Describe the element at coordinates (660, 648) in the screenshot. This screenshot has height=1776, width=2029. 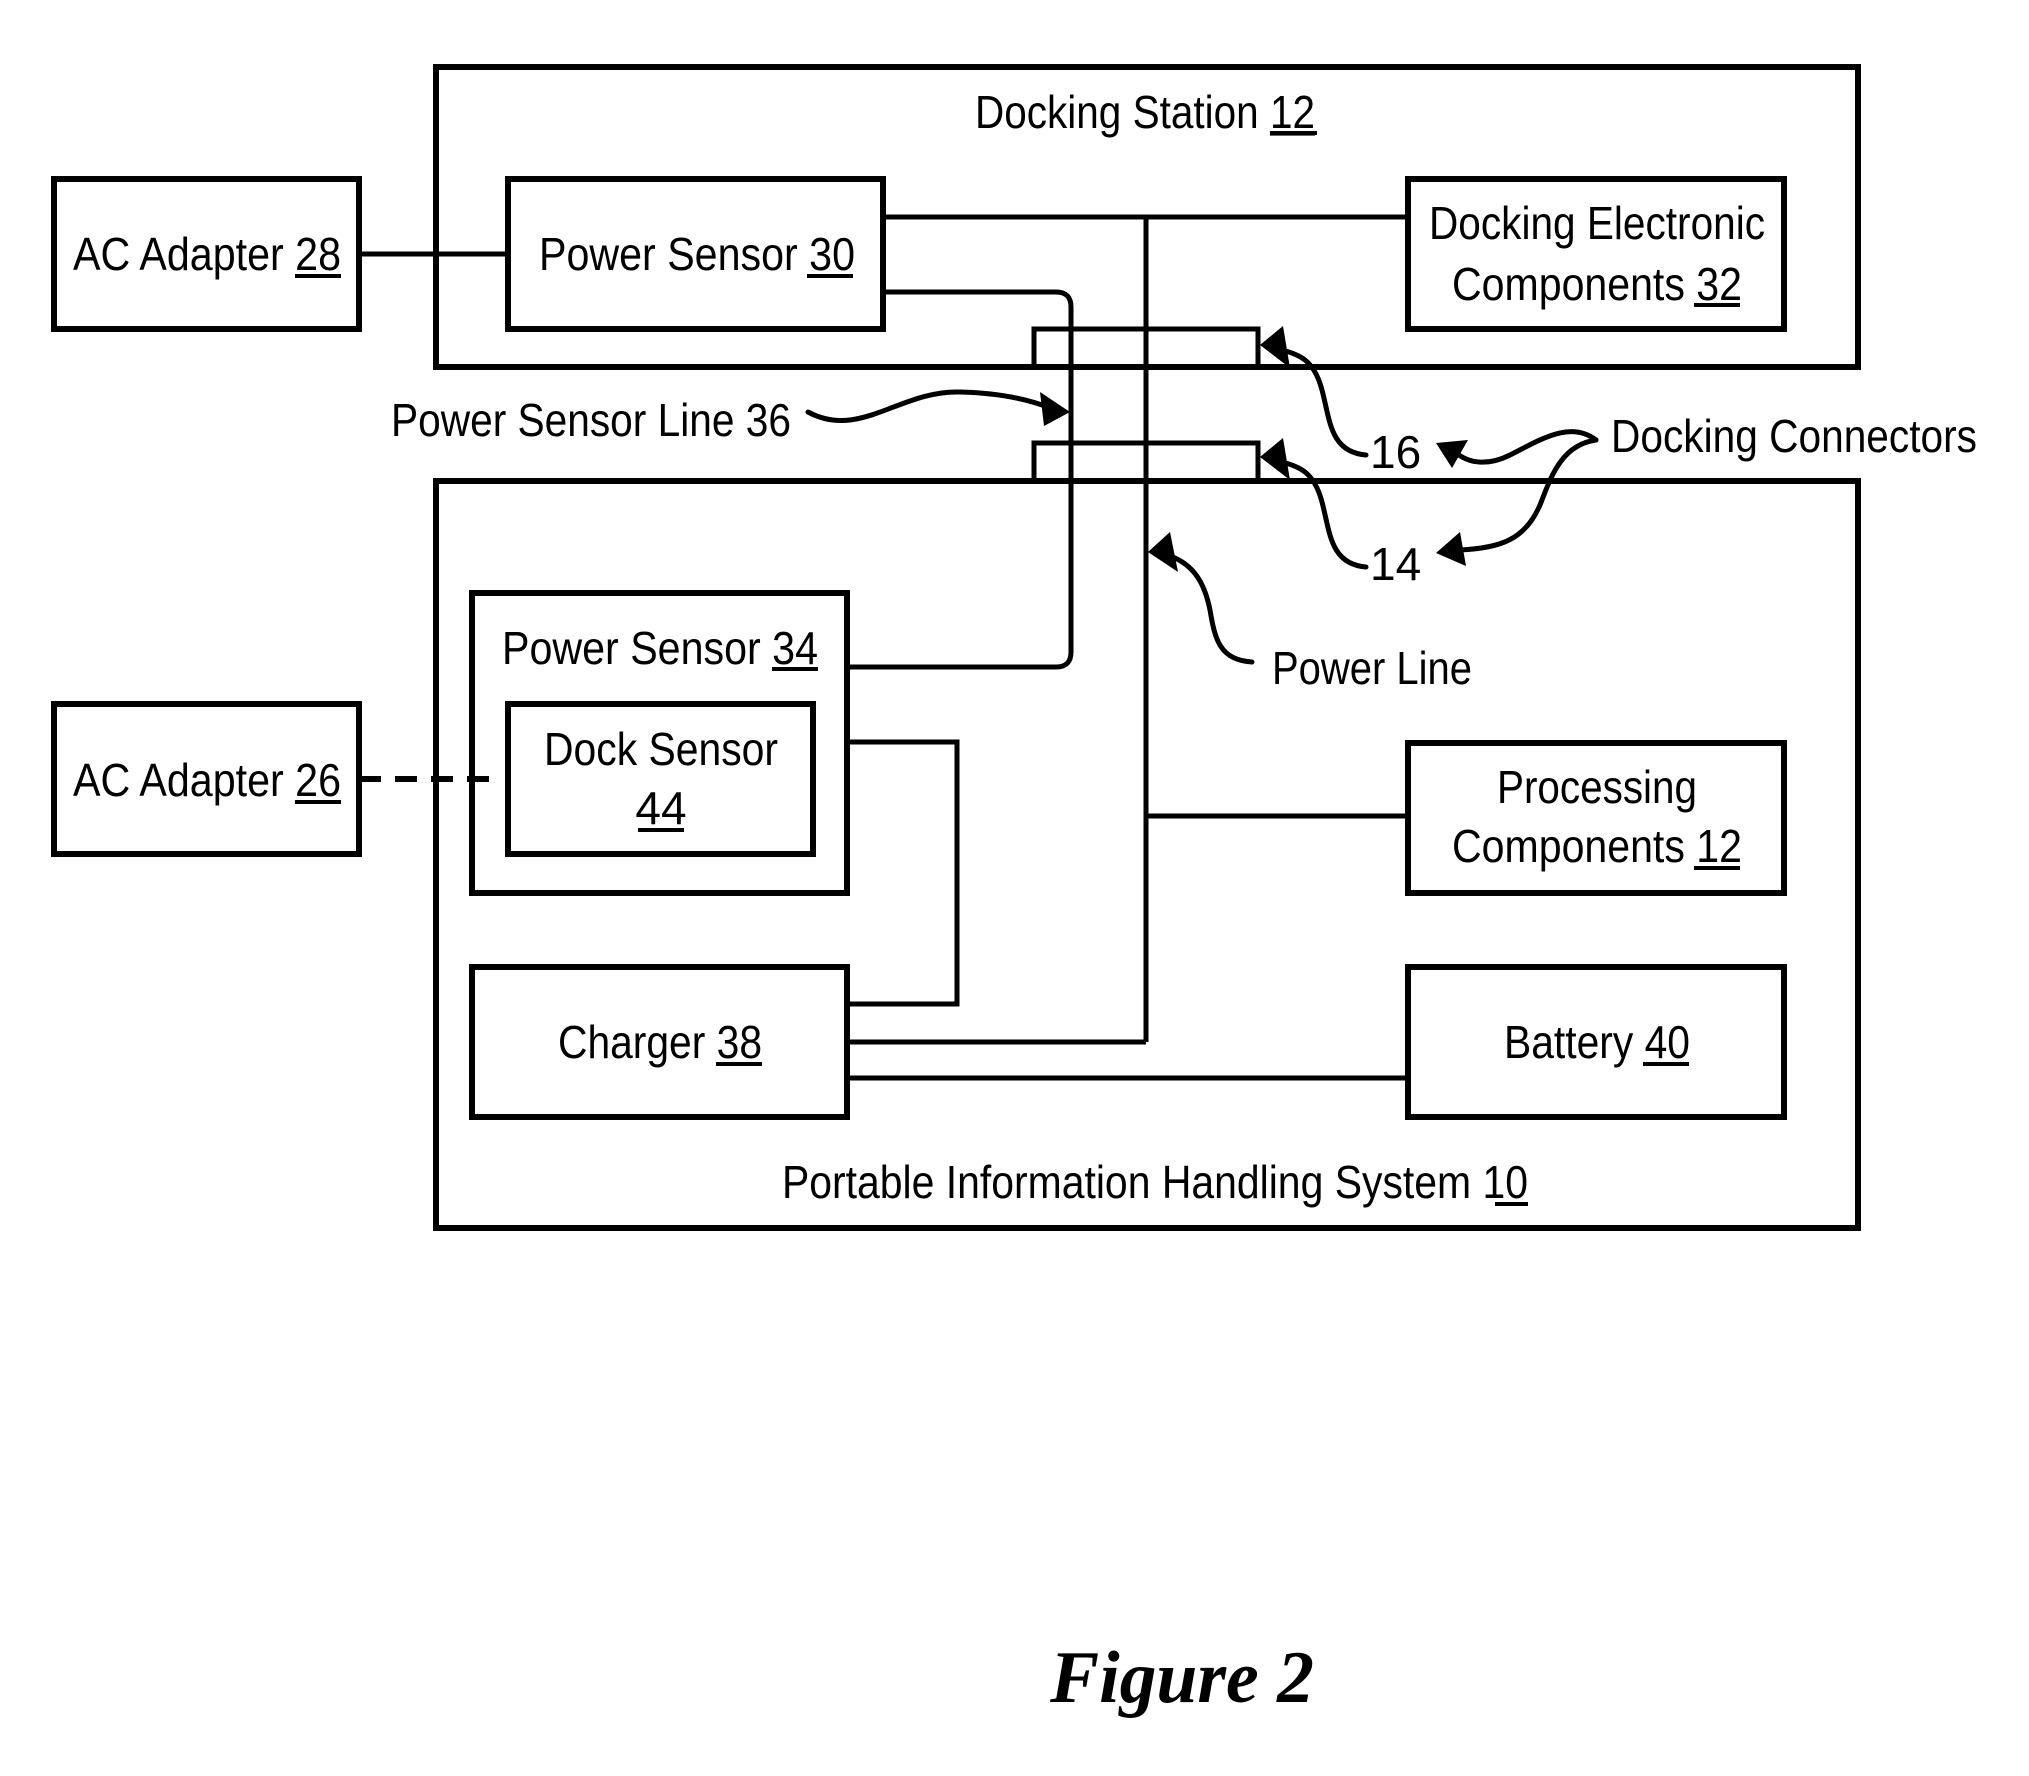
I see `power-sensor-34-label: Power Sensor 34` at that location.